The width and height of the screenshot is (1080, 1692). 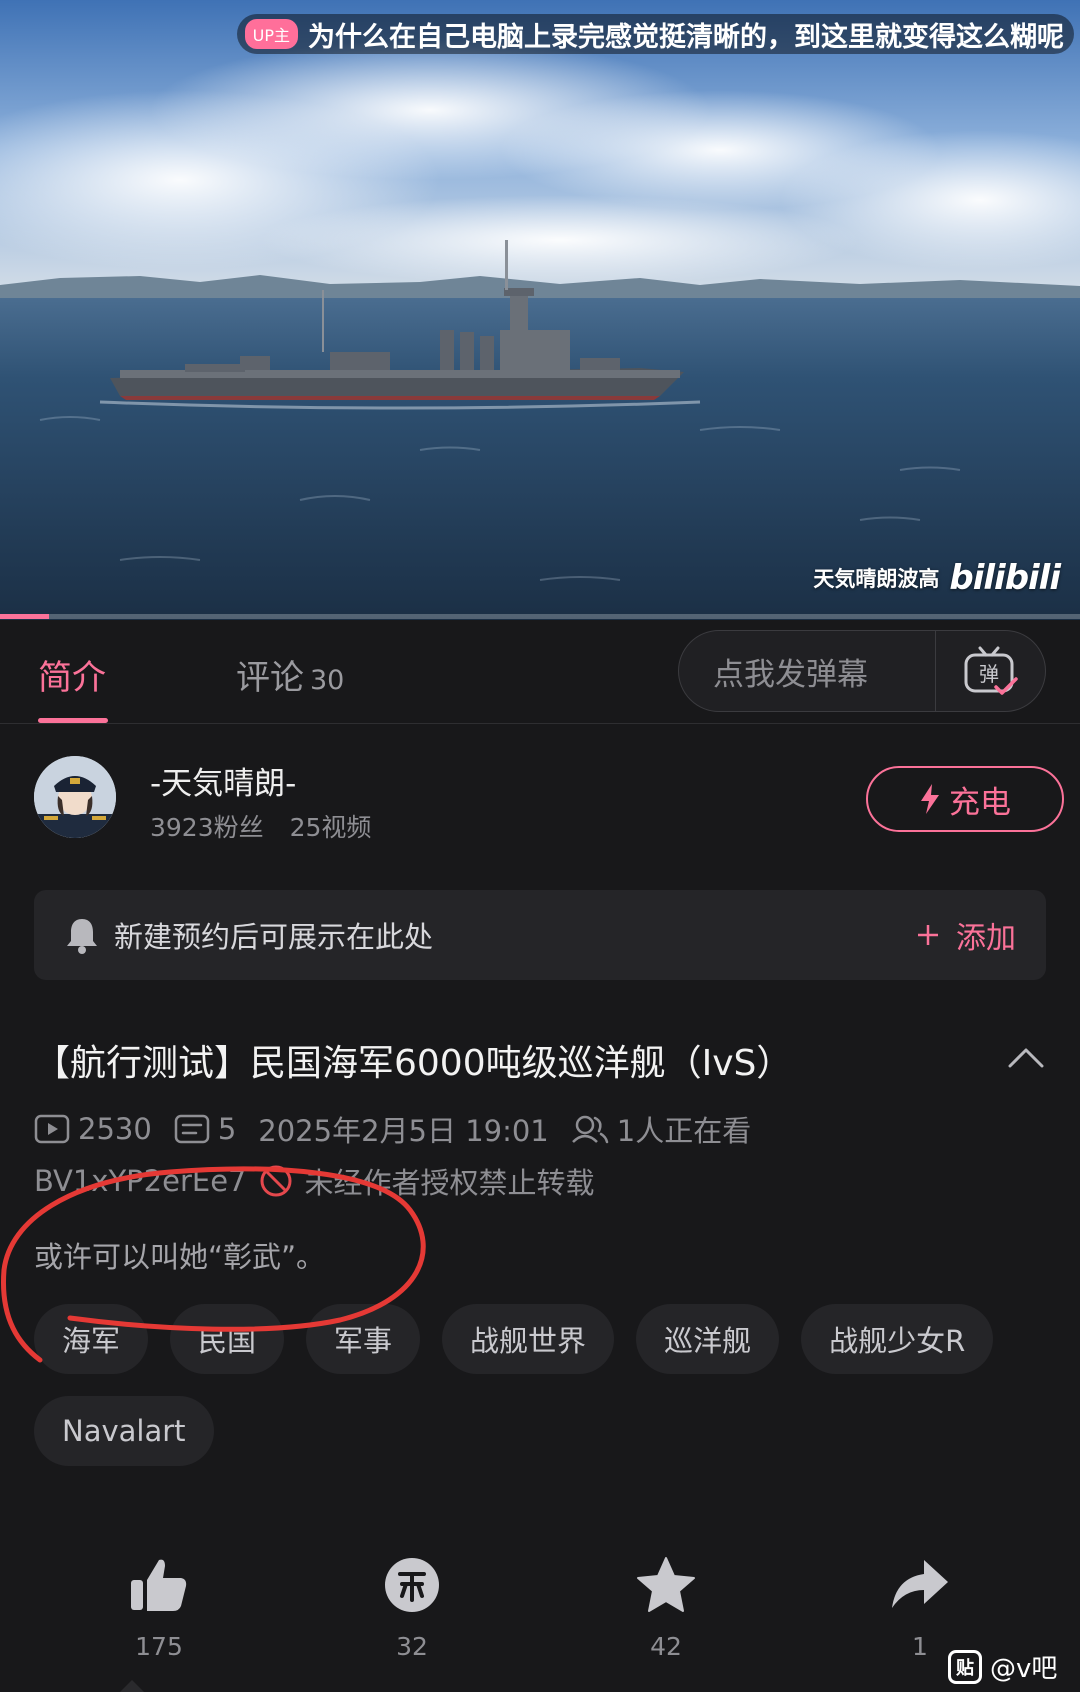 What do you see at coordinates (920, 1646) in the screenshot?
I see `share-count: 1` at bounding box center [920, 1646].